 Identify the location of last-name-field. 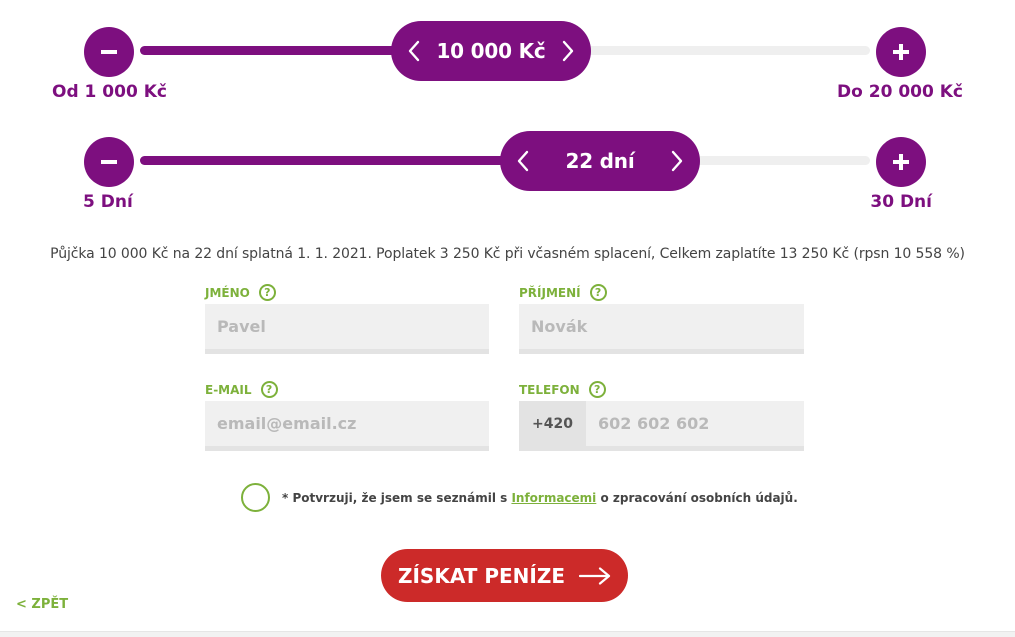
(661, 326).